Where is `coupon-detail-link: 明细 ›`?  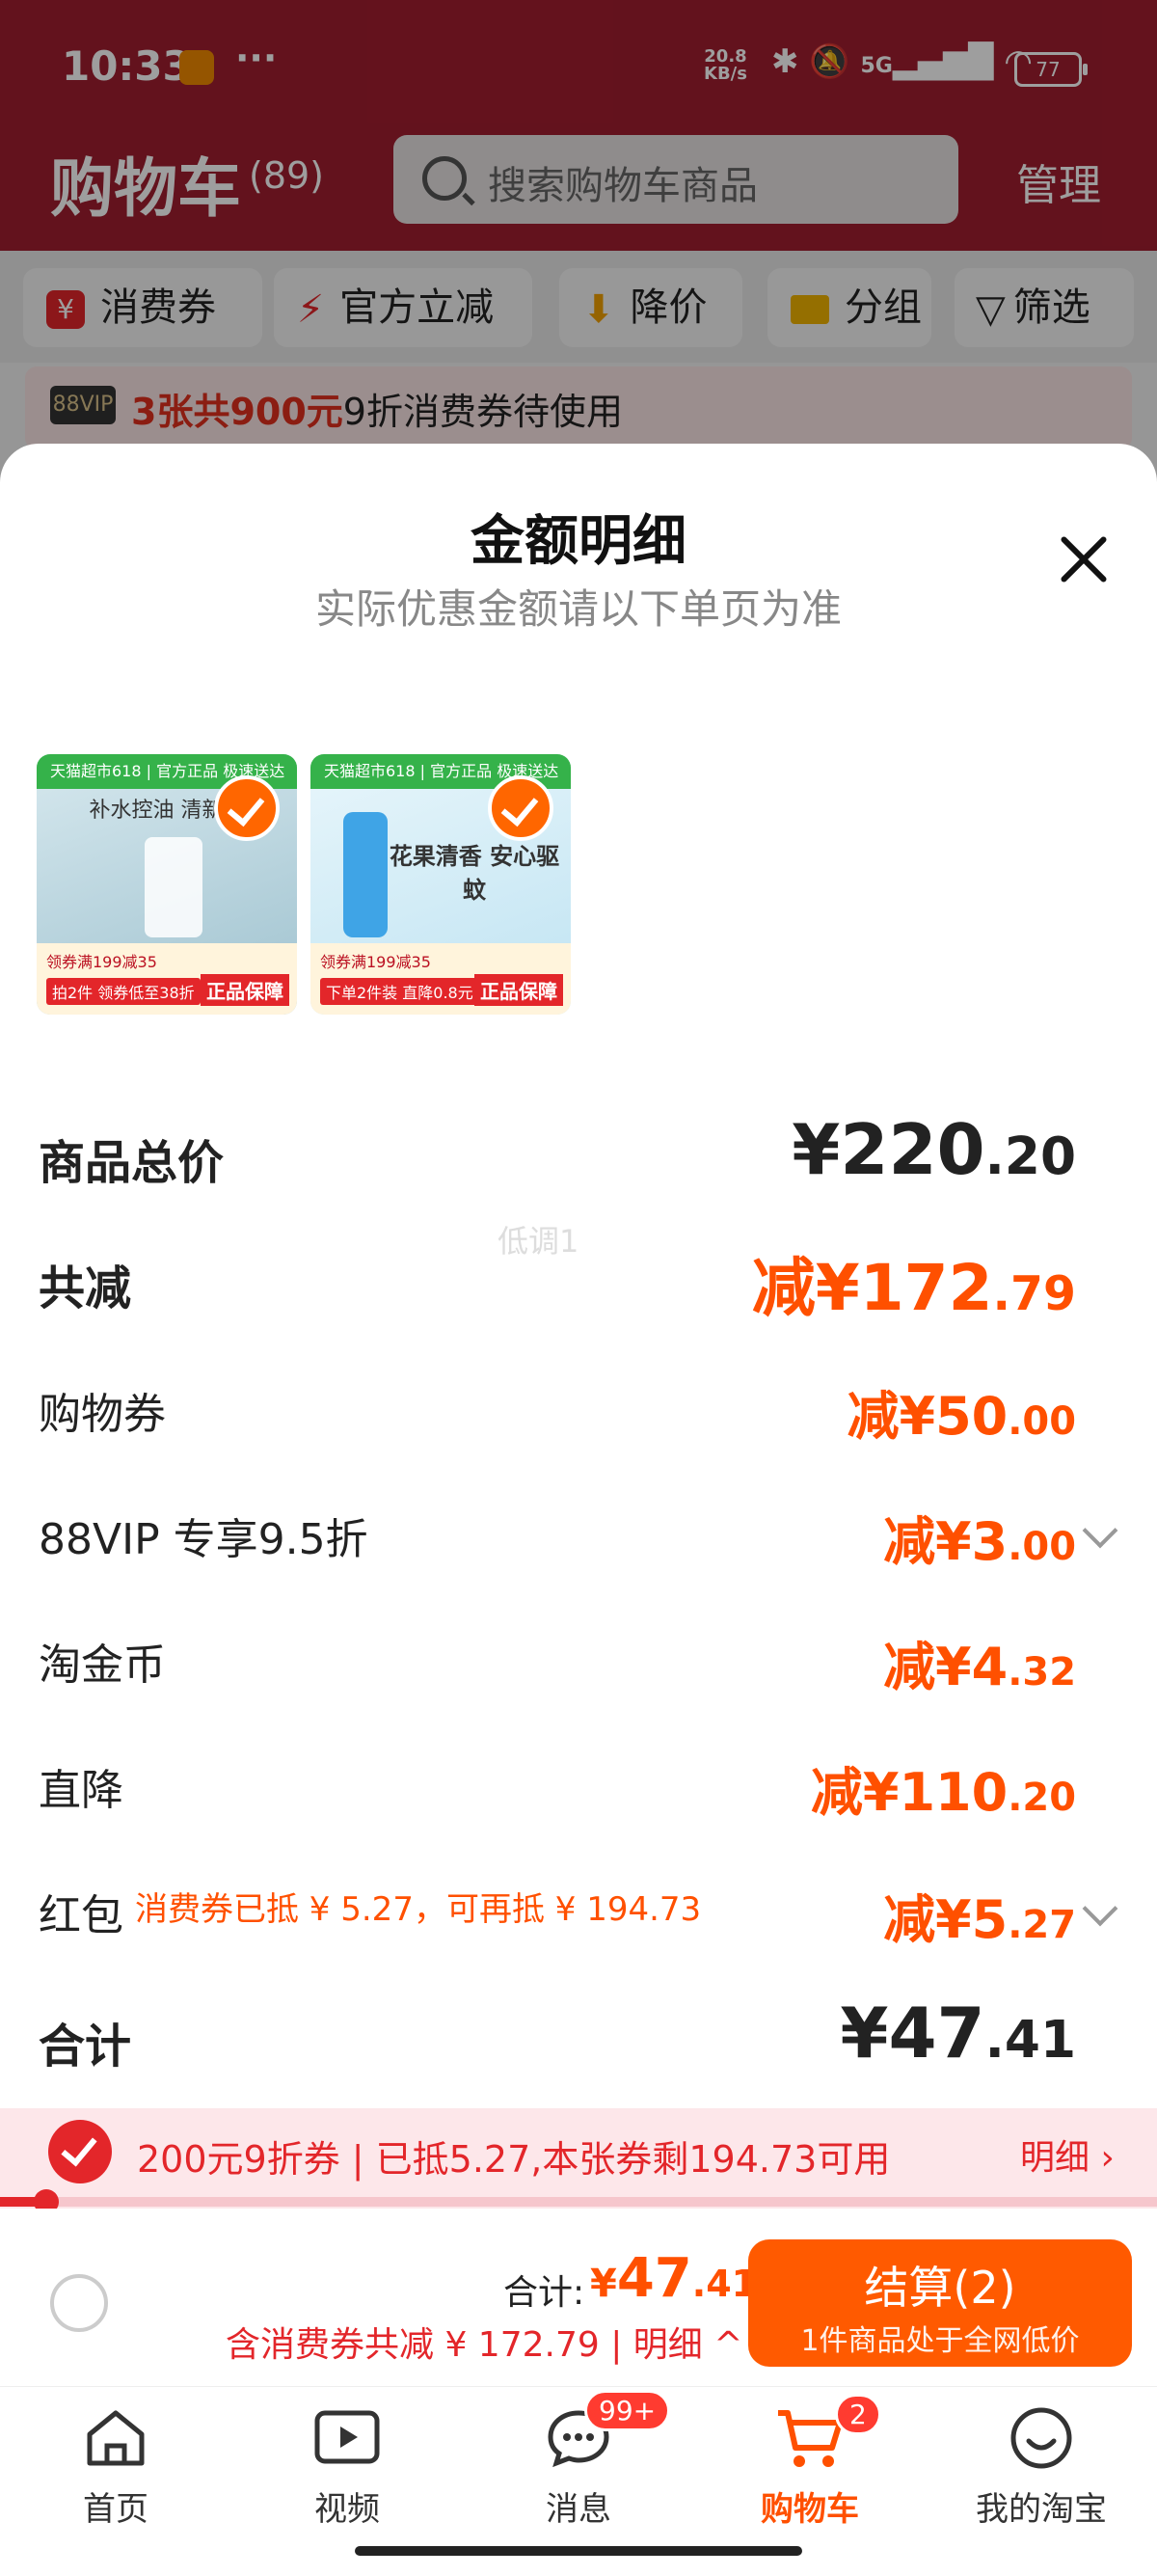
coupon-detail-link: 明细 › is located at coordinates (1067, 2154).